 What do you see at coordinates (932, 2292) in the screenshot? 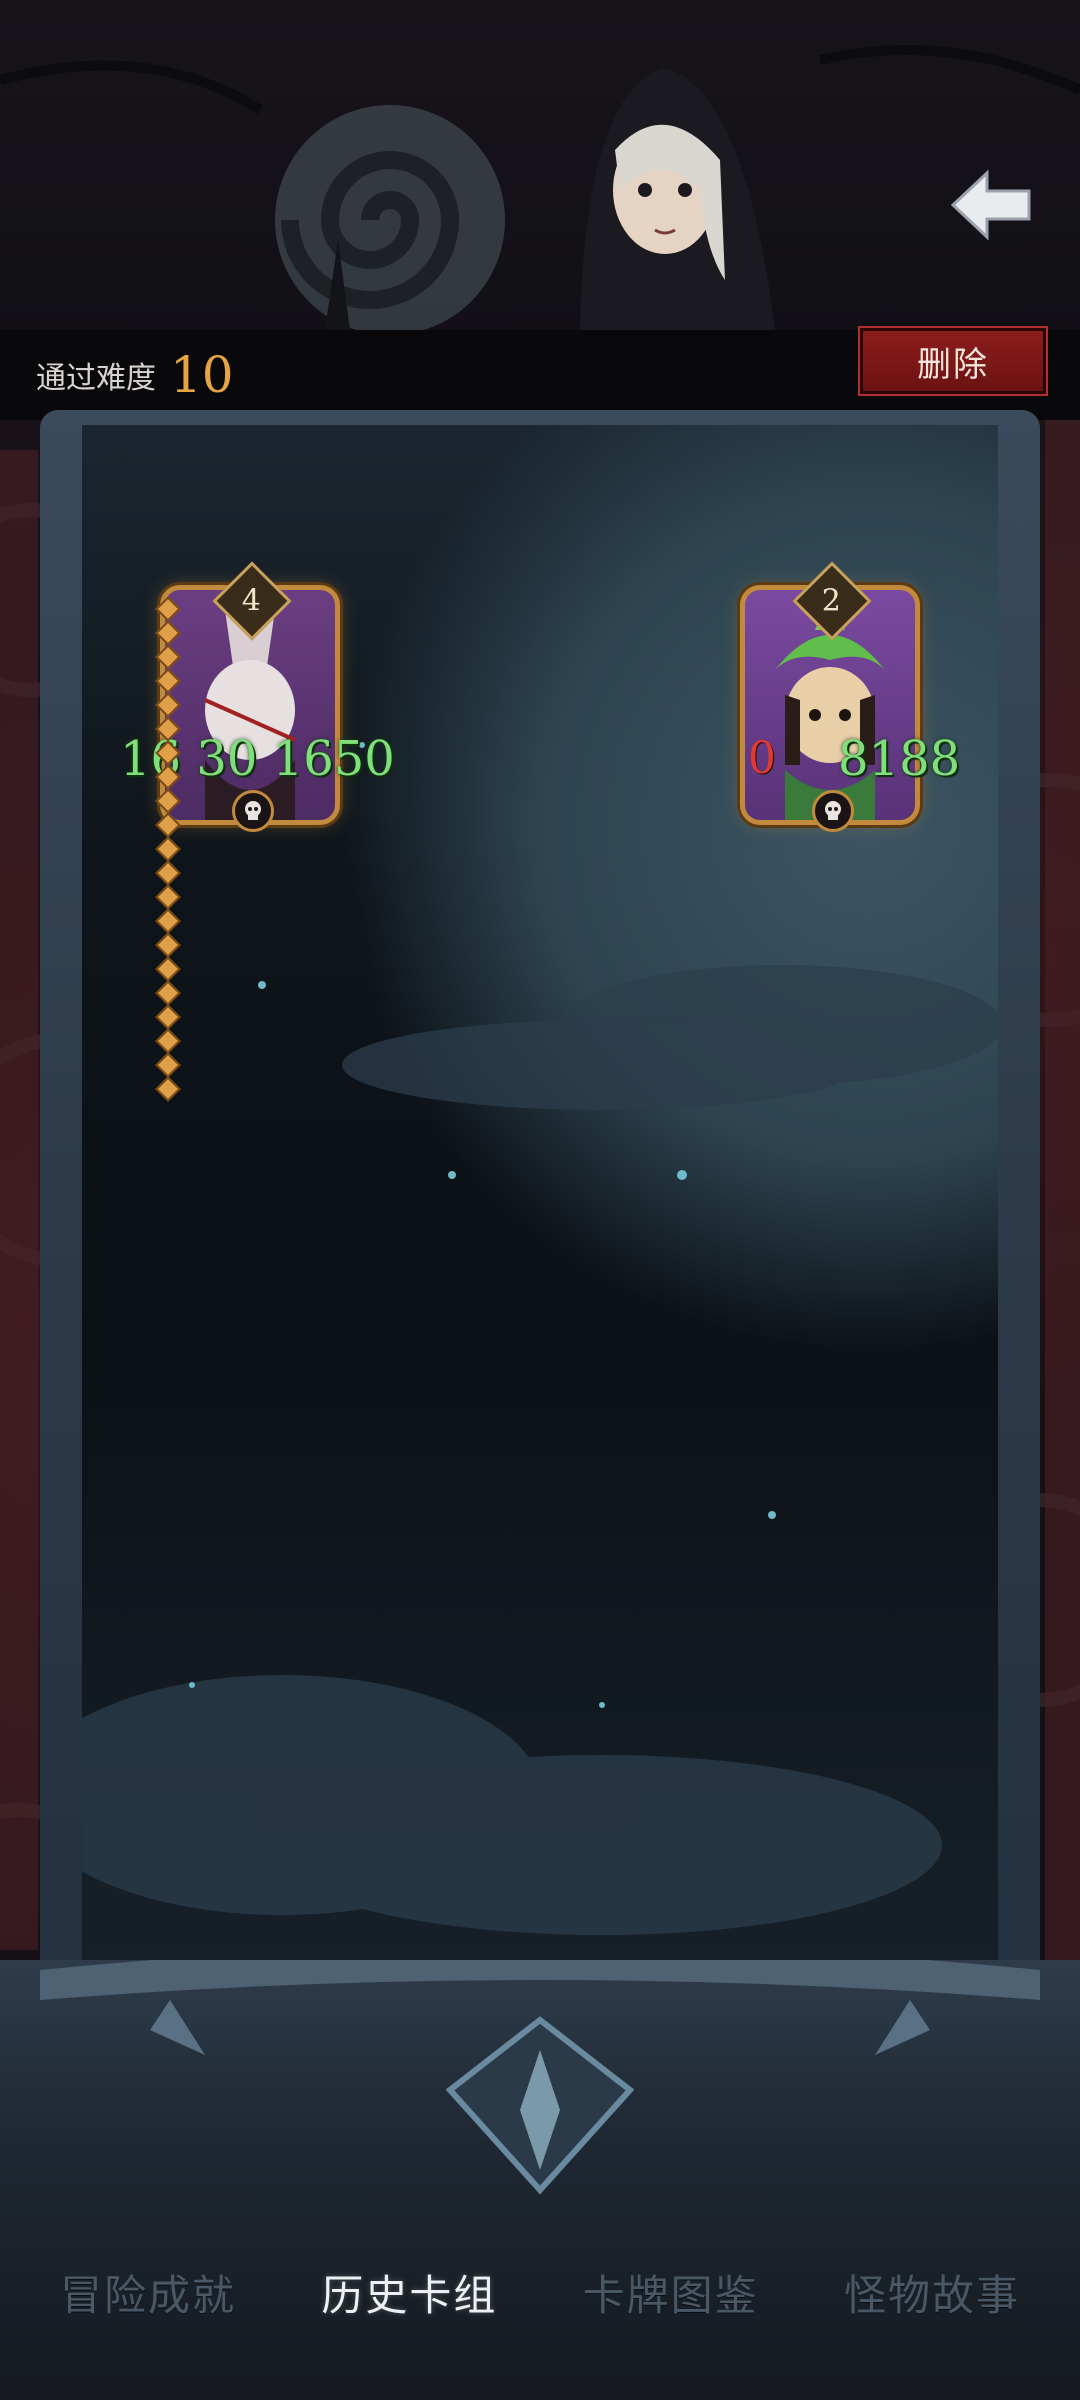
I see `tab-monster-stories: 怪物故事` at bounding box center [932, 2292].